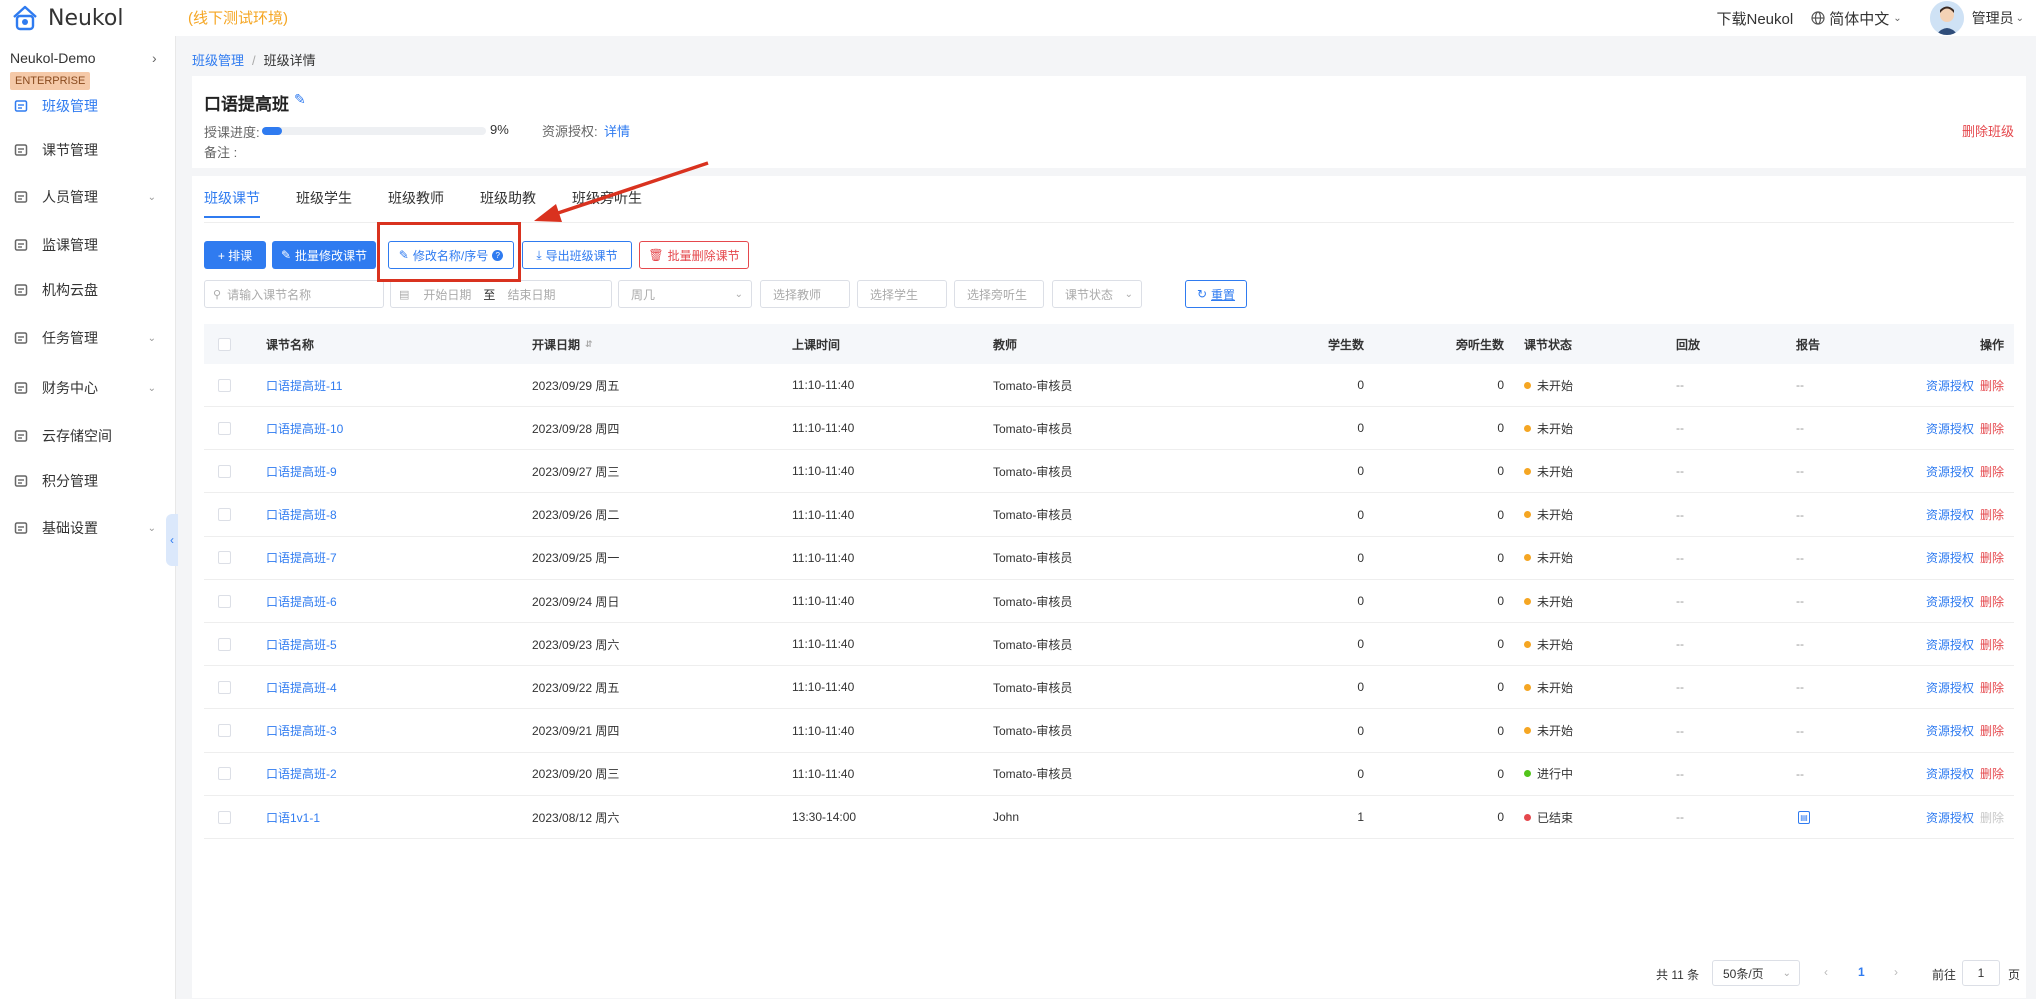 This screenshot has width=2036, height=999. Describe the element at coordinates (607, 205) in the screenshot. I see `tab-class-auditors: 班级旁听生` at that location.